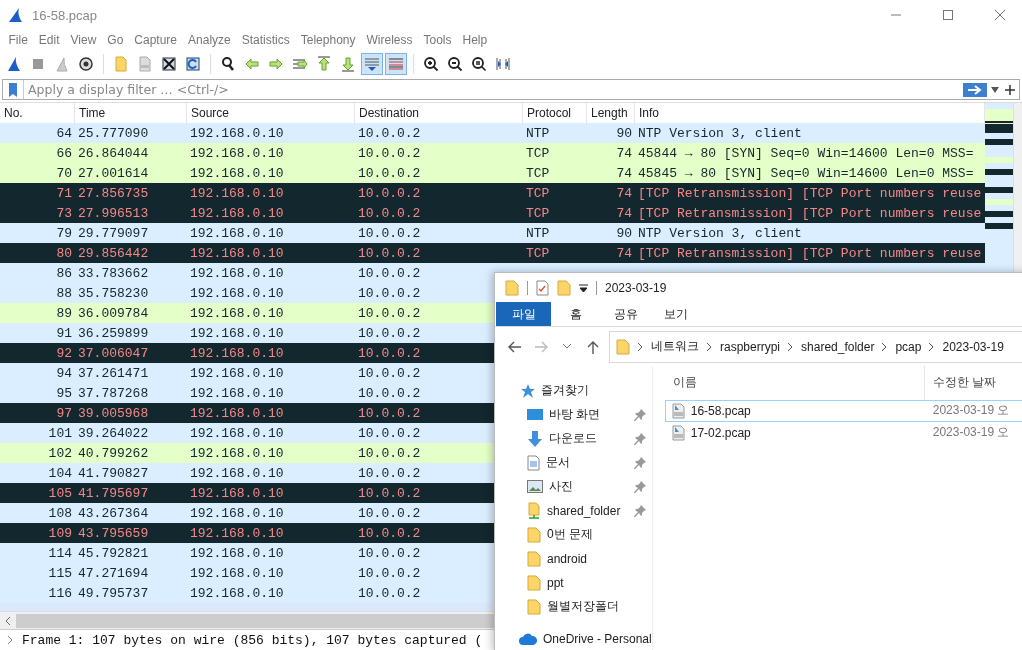  I want to click on table-cell-text: 27.996513, so click(113, 213).